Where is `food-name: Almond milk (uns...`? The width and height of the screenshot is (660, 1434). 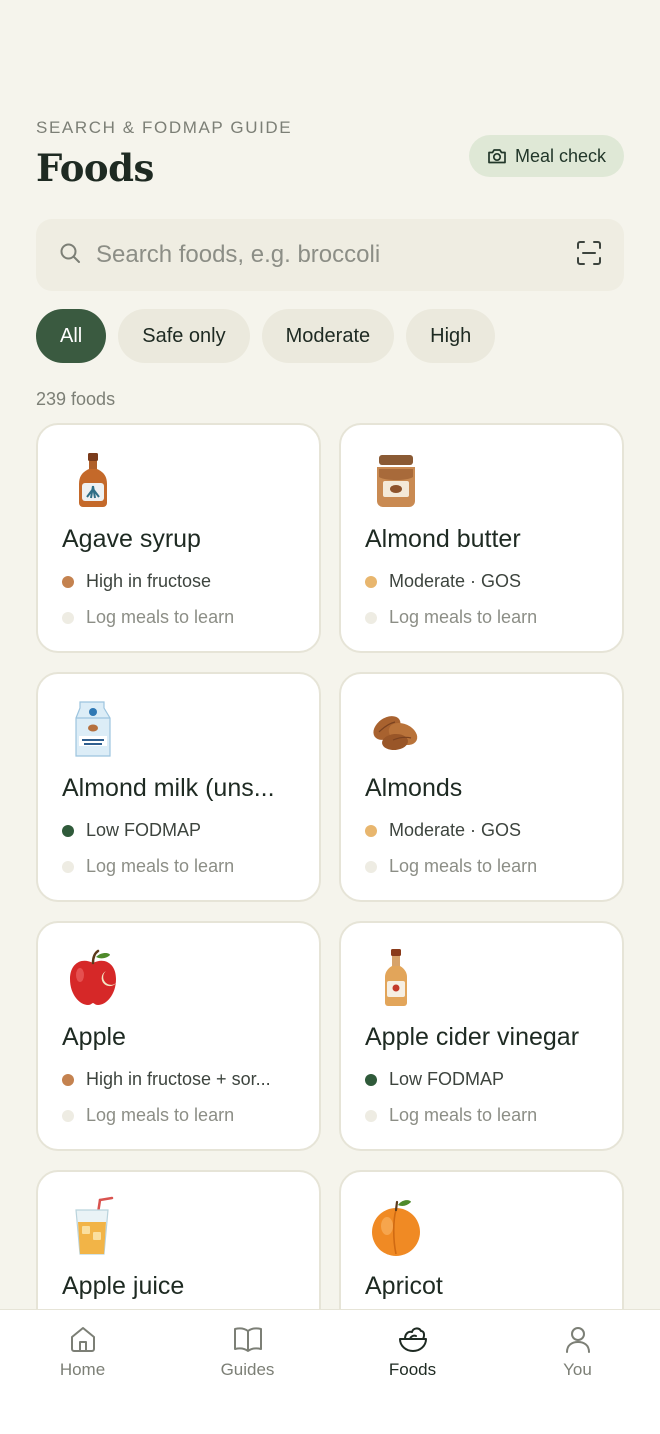
food-name: Almond milk (uns... is located at coordinates (168, 788).